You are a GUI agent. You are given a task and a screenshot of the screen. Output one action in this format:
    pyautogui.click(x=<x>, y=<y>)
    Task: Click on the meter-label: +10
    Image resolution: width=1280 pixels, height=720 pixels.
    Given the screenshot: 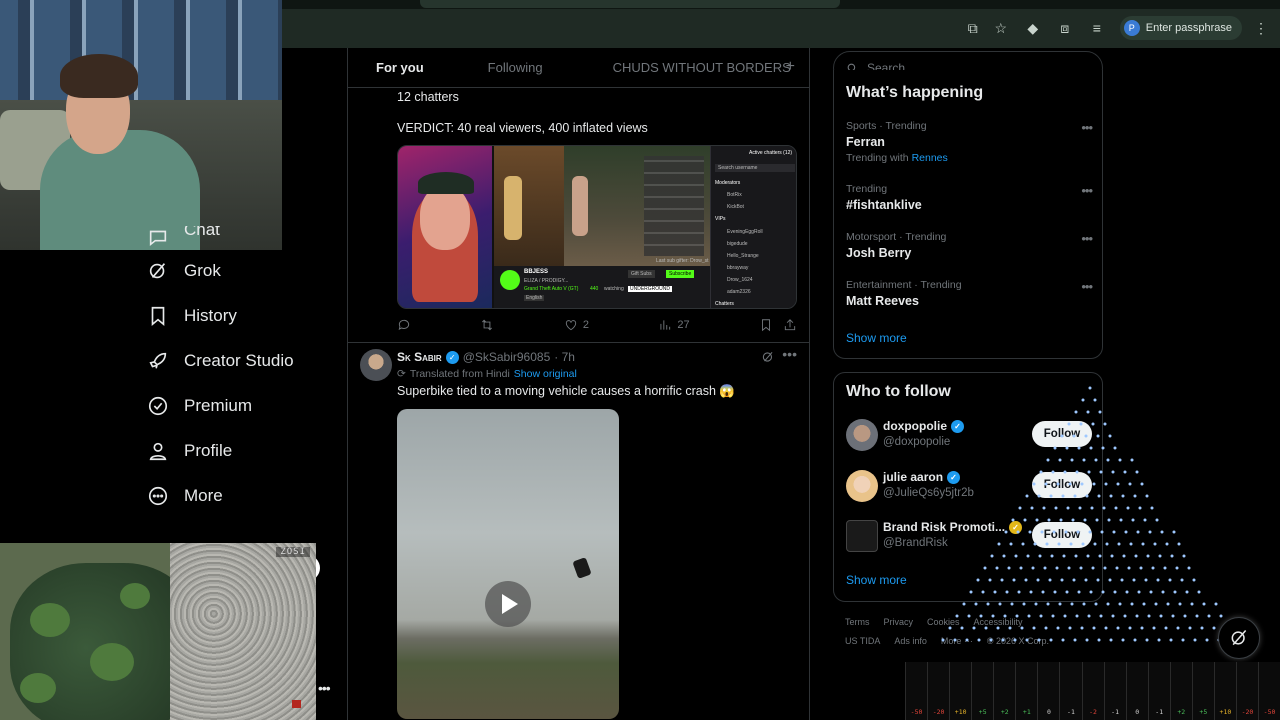 What is the action you would take?
    pyautogui.click(x=1225, y=712)
    